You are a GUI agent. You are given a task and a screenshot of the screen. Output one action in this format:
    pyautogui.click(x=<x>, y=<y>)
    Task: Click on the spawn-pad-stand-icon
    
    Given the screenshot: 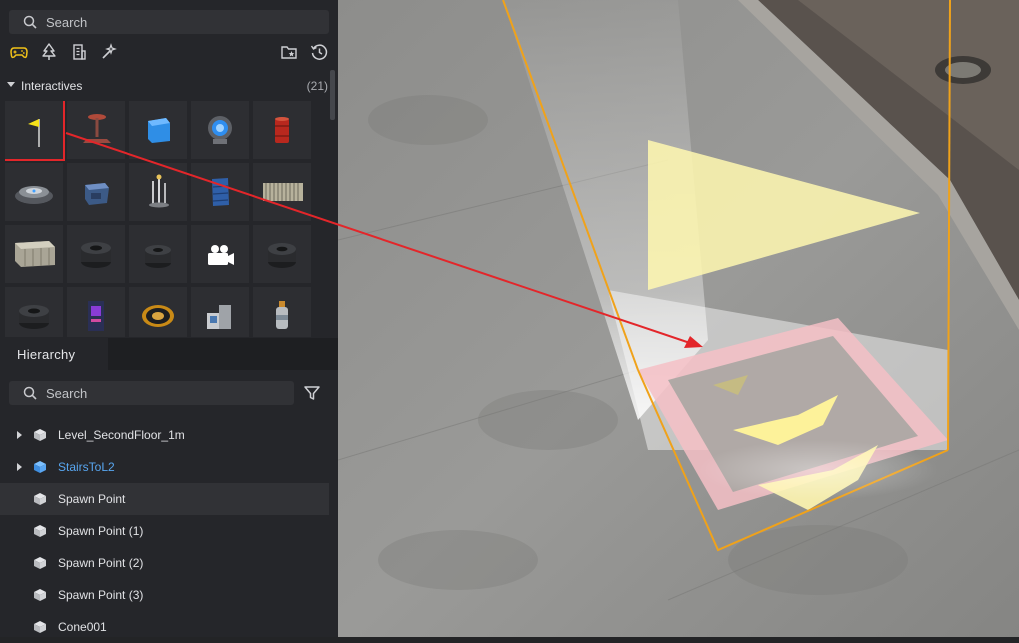 What is the action you would take?
    pyautogui.click(x=97, y=128)
    